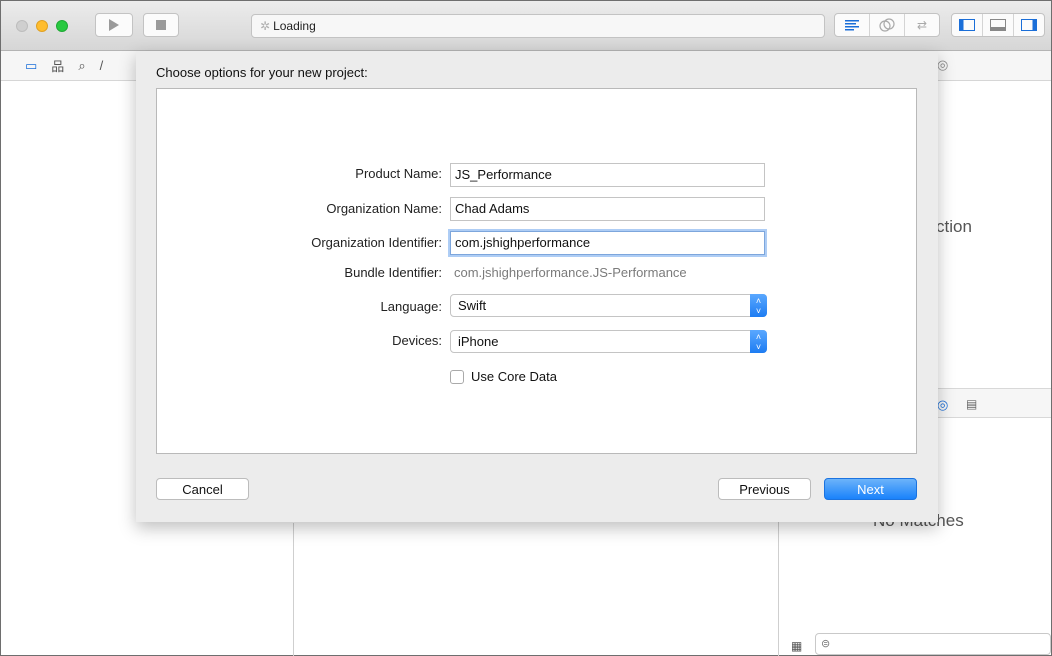  I want to click on toggle-navigator-button, so click(967, 25).